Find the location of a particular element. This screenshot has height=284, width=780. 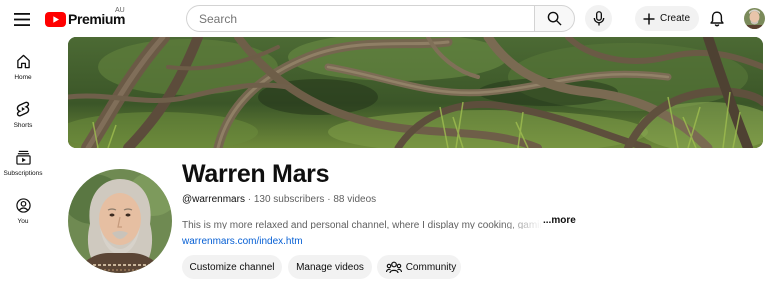

channel-avatar is located at coordinates (120, 221).